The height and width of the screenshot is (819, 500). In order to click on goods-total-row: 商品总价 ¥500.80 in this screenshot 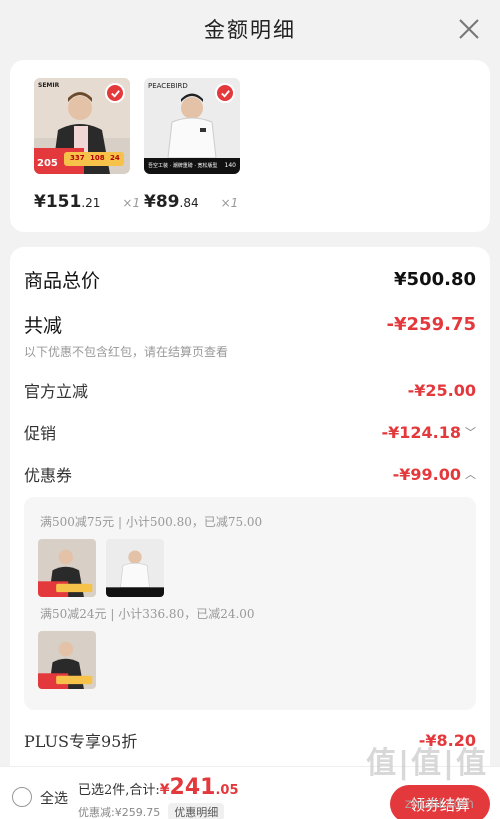, I will do `click(250, 279)`.